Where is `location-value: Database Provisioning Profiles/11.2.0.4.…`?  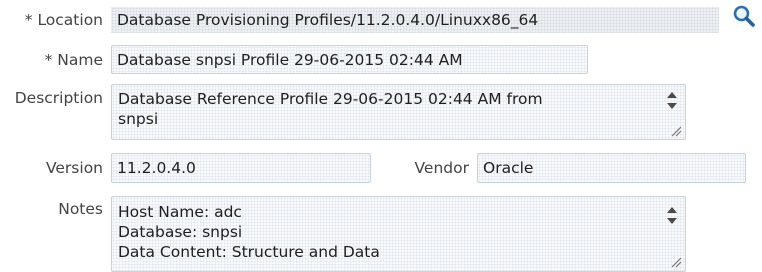 location-value: Database Provisioning Profiles/11.2.0.4.… is located at coordinates (328, 20).